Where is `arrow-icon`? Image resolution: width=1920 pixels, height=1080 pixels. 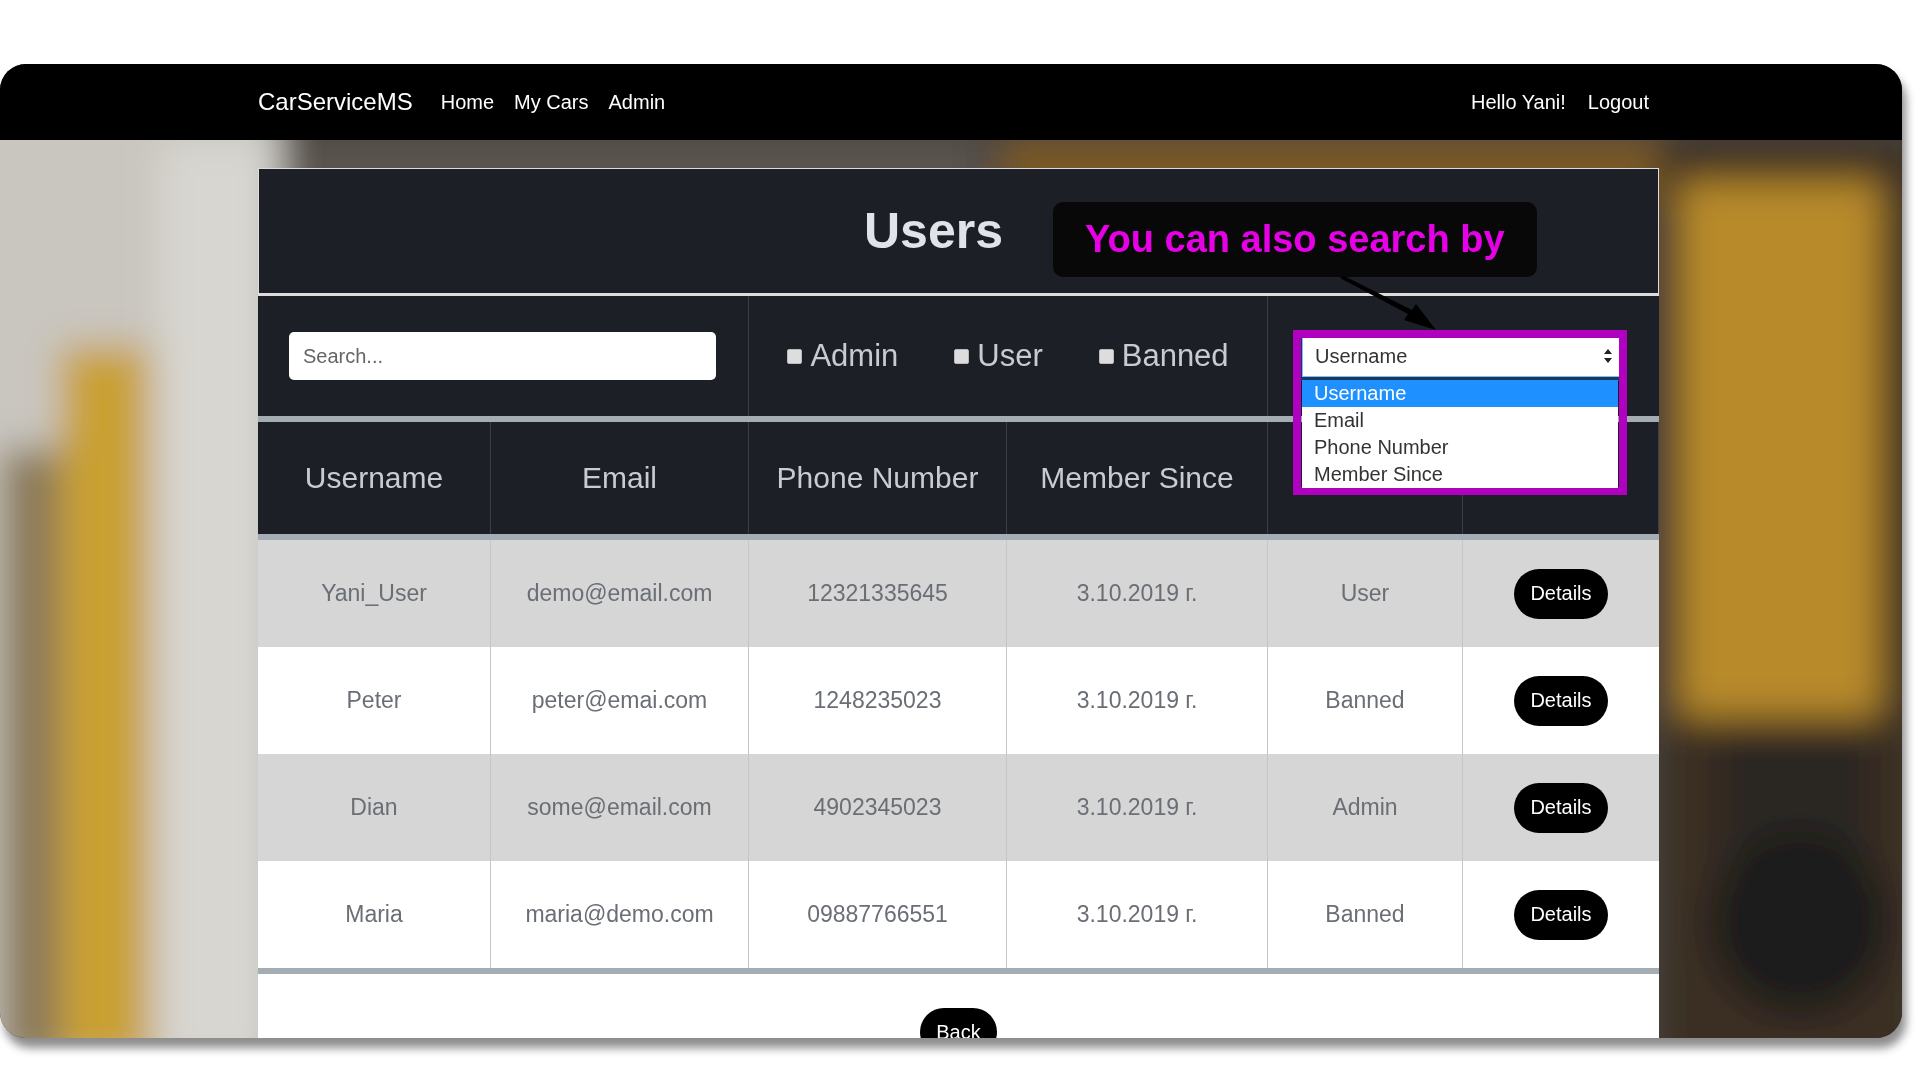
arrow-icon is located at coordinates (1388, 304).